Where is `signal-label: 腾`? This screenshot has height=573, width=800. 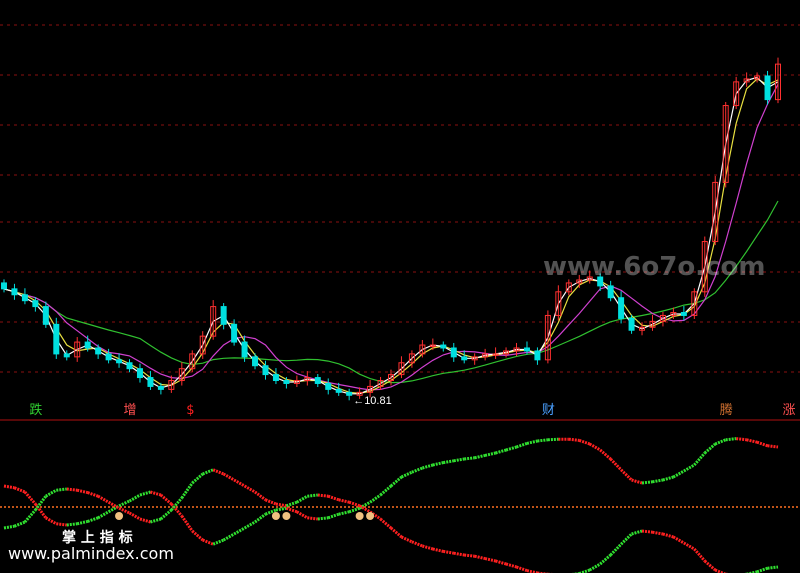
signal-label: 腾 is located at coordinates (726, 410).